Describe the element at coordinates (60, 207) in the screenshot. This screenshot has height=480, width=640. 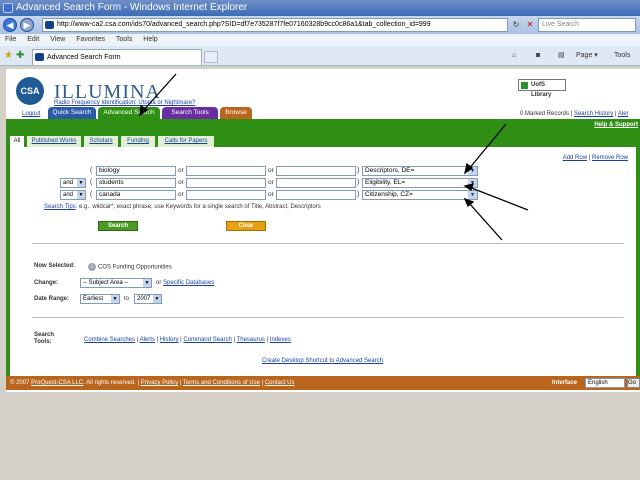
I see `search-tips-link: Search Tips` at that location.